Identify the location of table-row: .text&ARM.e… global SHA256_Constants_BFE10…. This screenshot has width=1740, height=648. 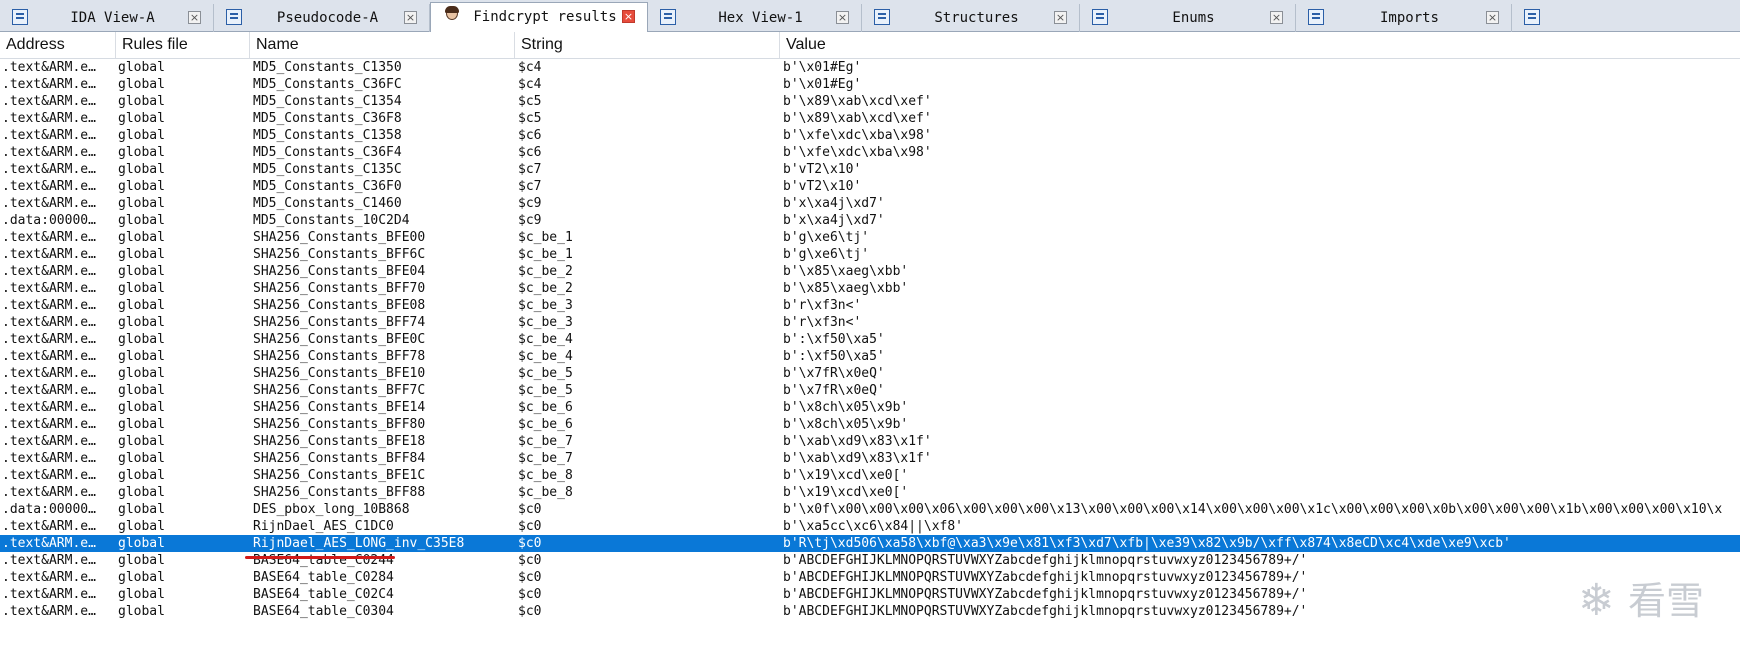
(870, 373).